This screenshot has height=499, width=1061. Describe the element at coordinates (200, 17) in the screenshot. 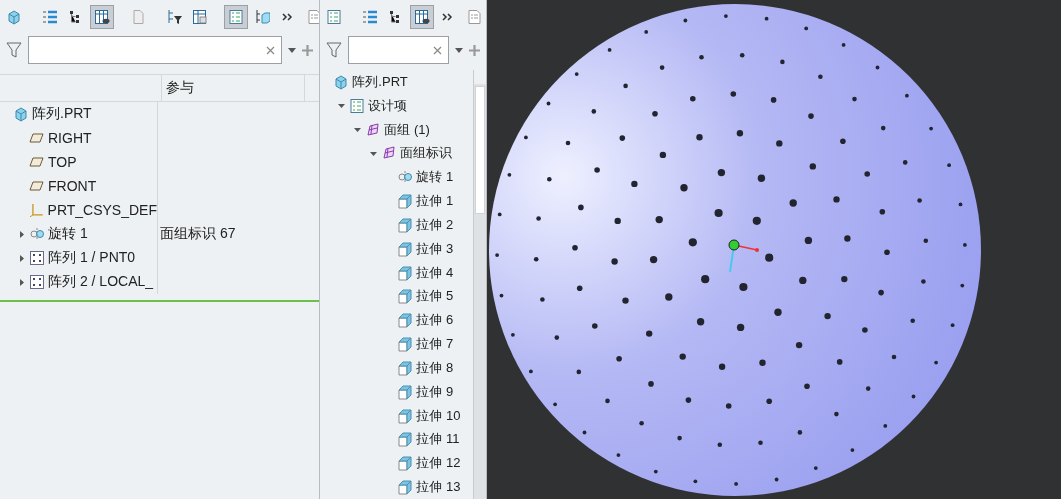

I see `table-icon` at that location.